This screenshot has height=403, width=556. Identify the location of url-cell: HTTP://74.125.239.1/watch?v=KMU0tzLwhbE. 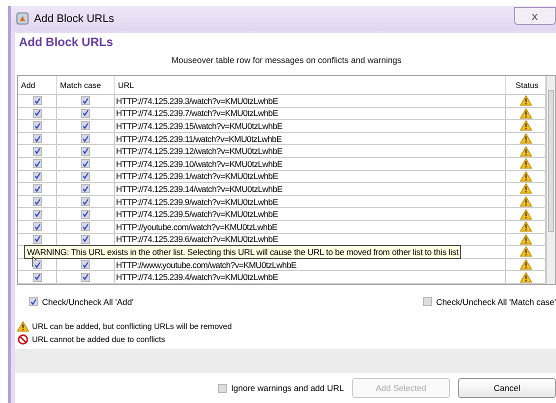
(197, 176).